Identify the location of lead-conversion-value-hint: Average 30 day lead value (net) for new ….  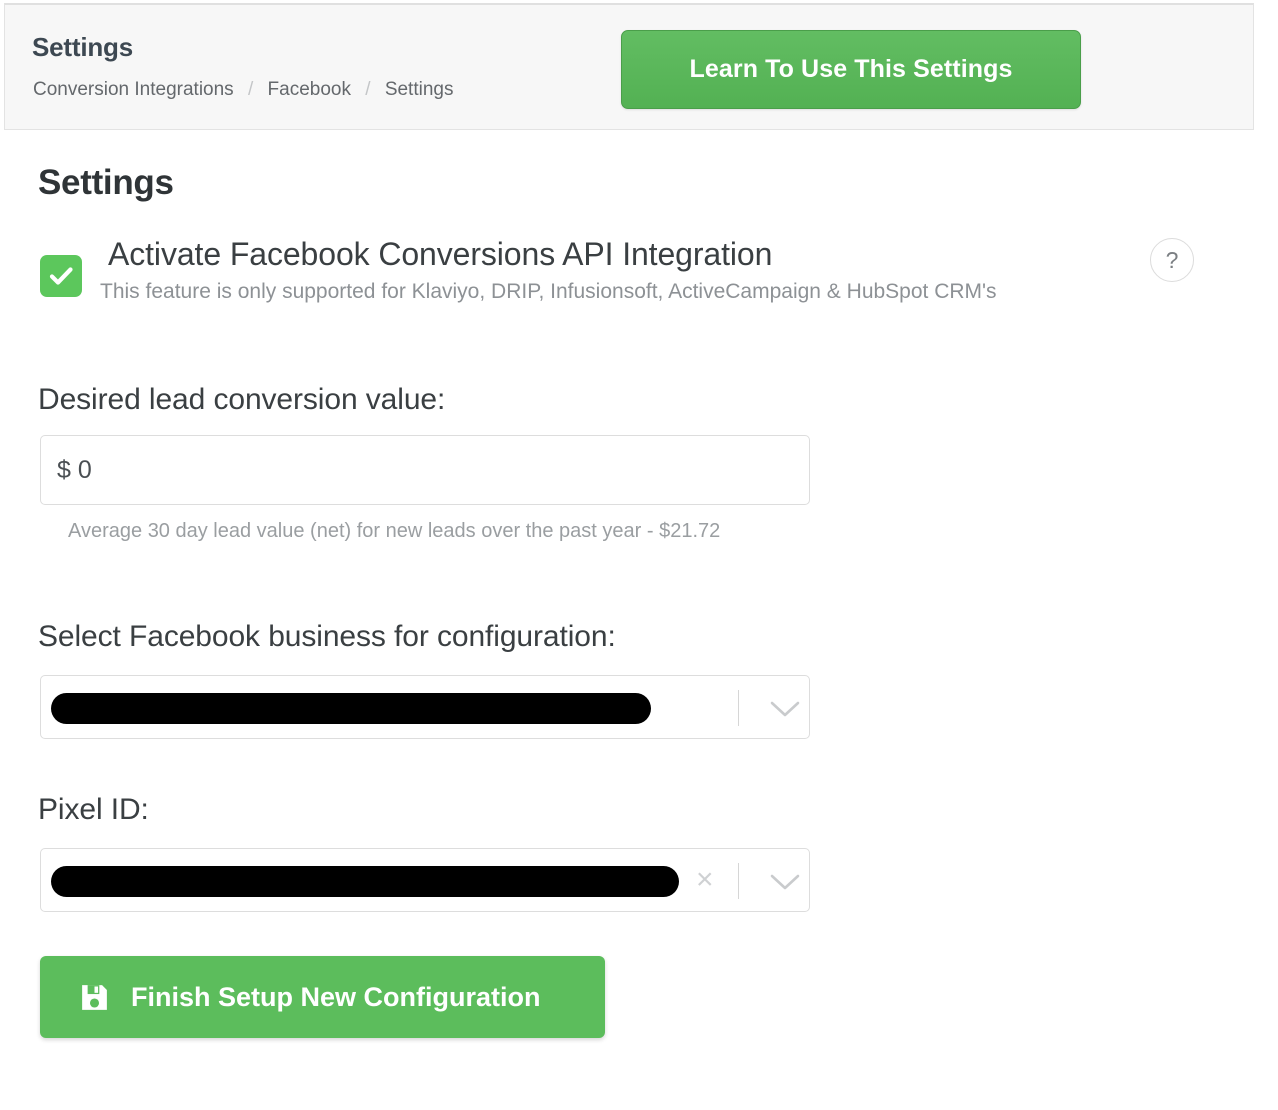
(394, 531).